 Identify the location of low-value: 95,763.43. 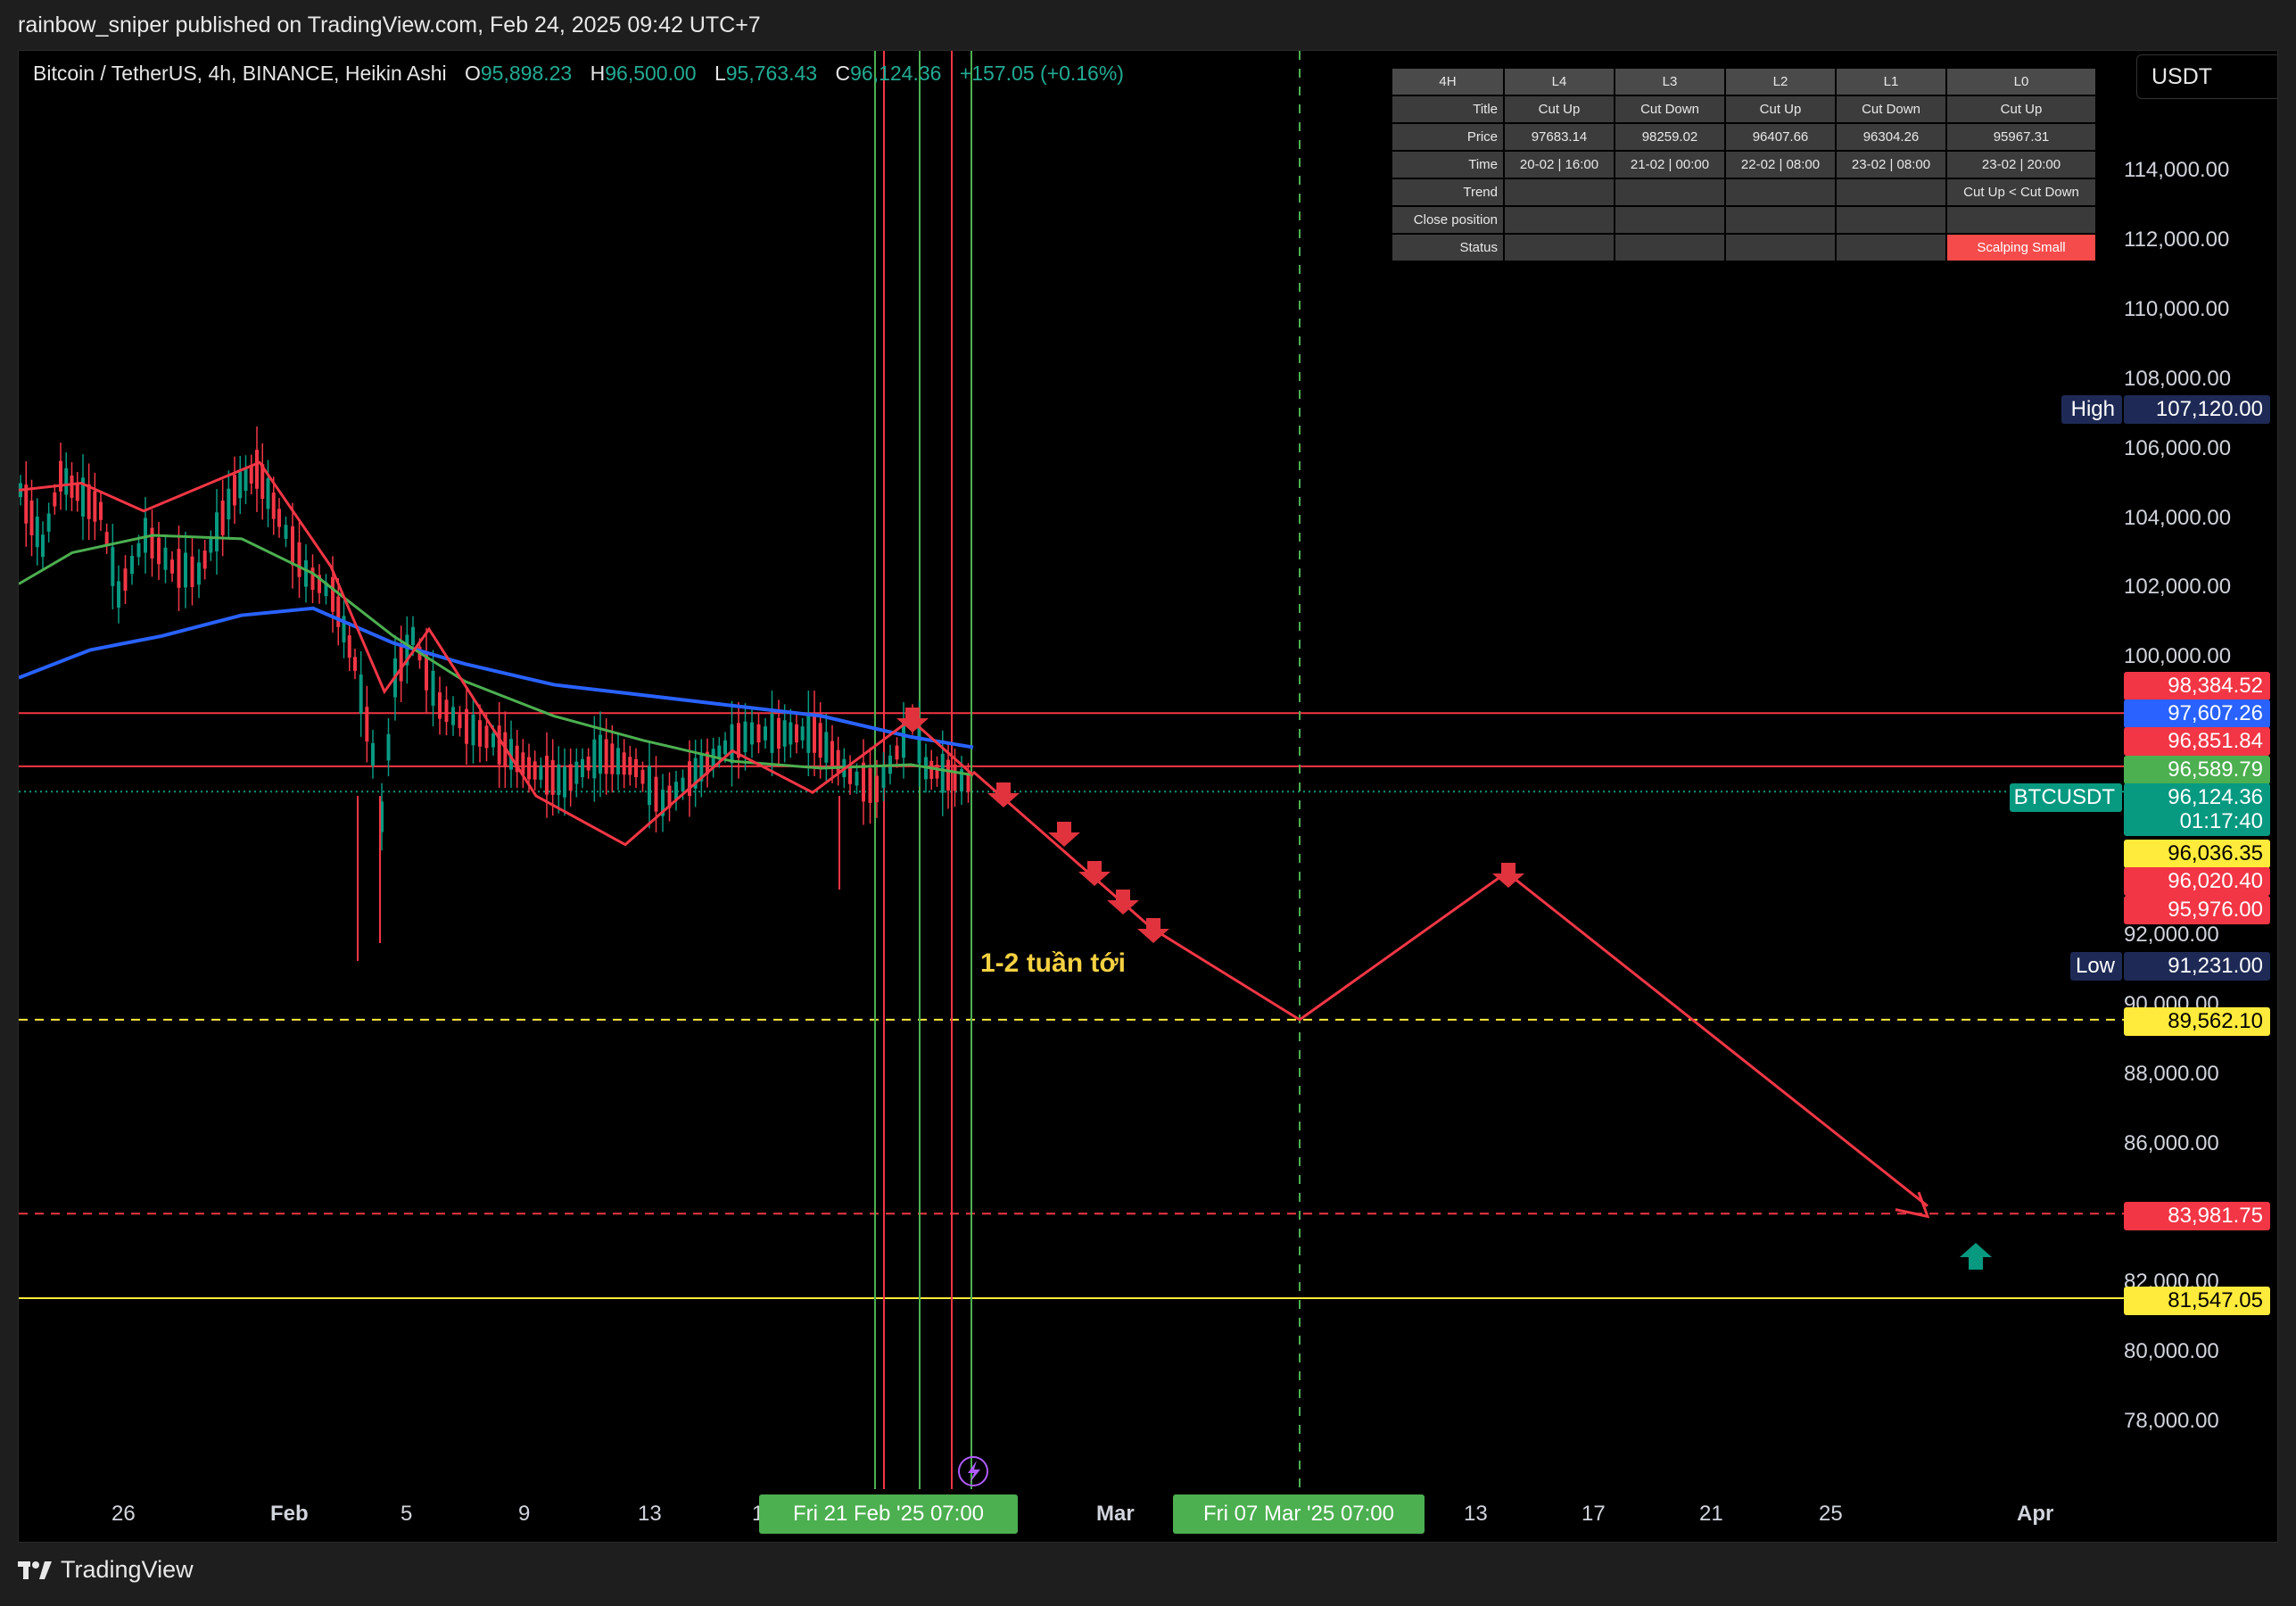
(771, 74).